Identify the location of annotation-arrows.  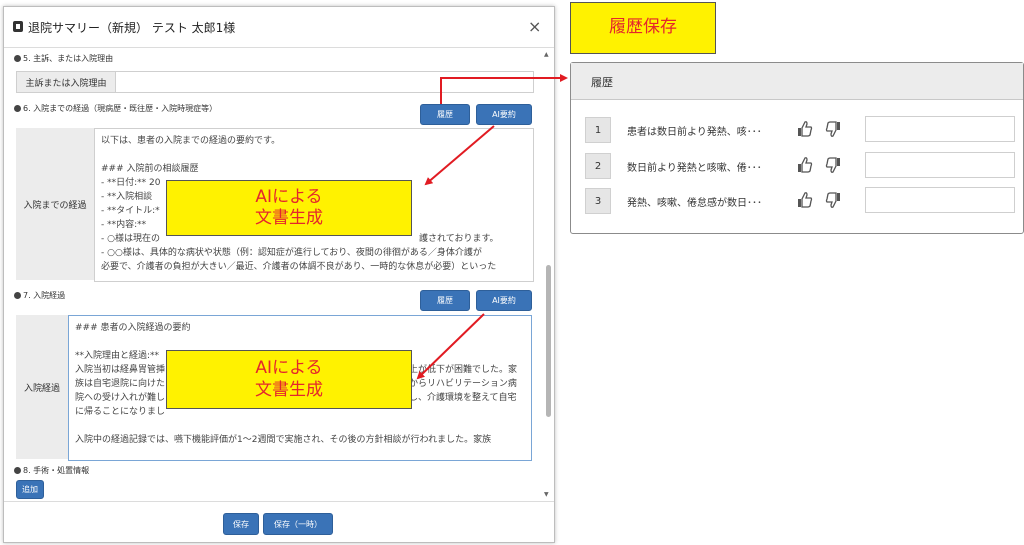
(492, 227).